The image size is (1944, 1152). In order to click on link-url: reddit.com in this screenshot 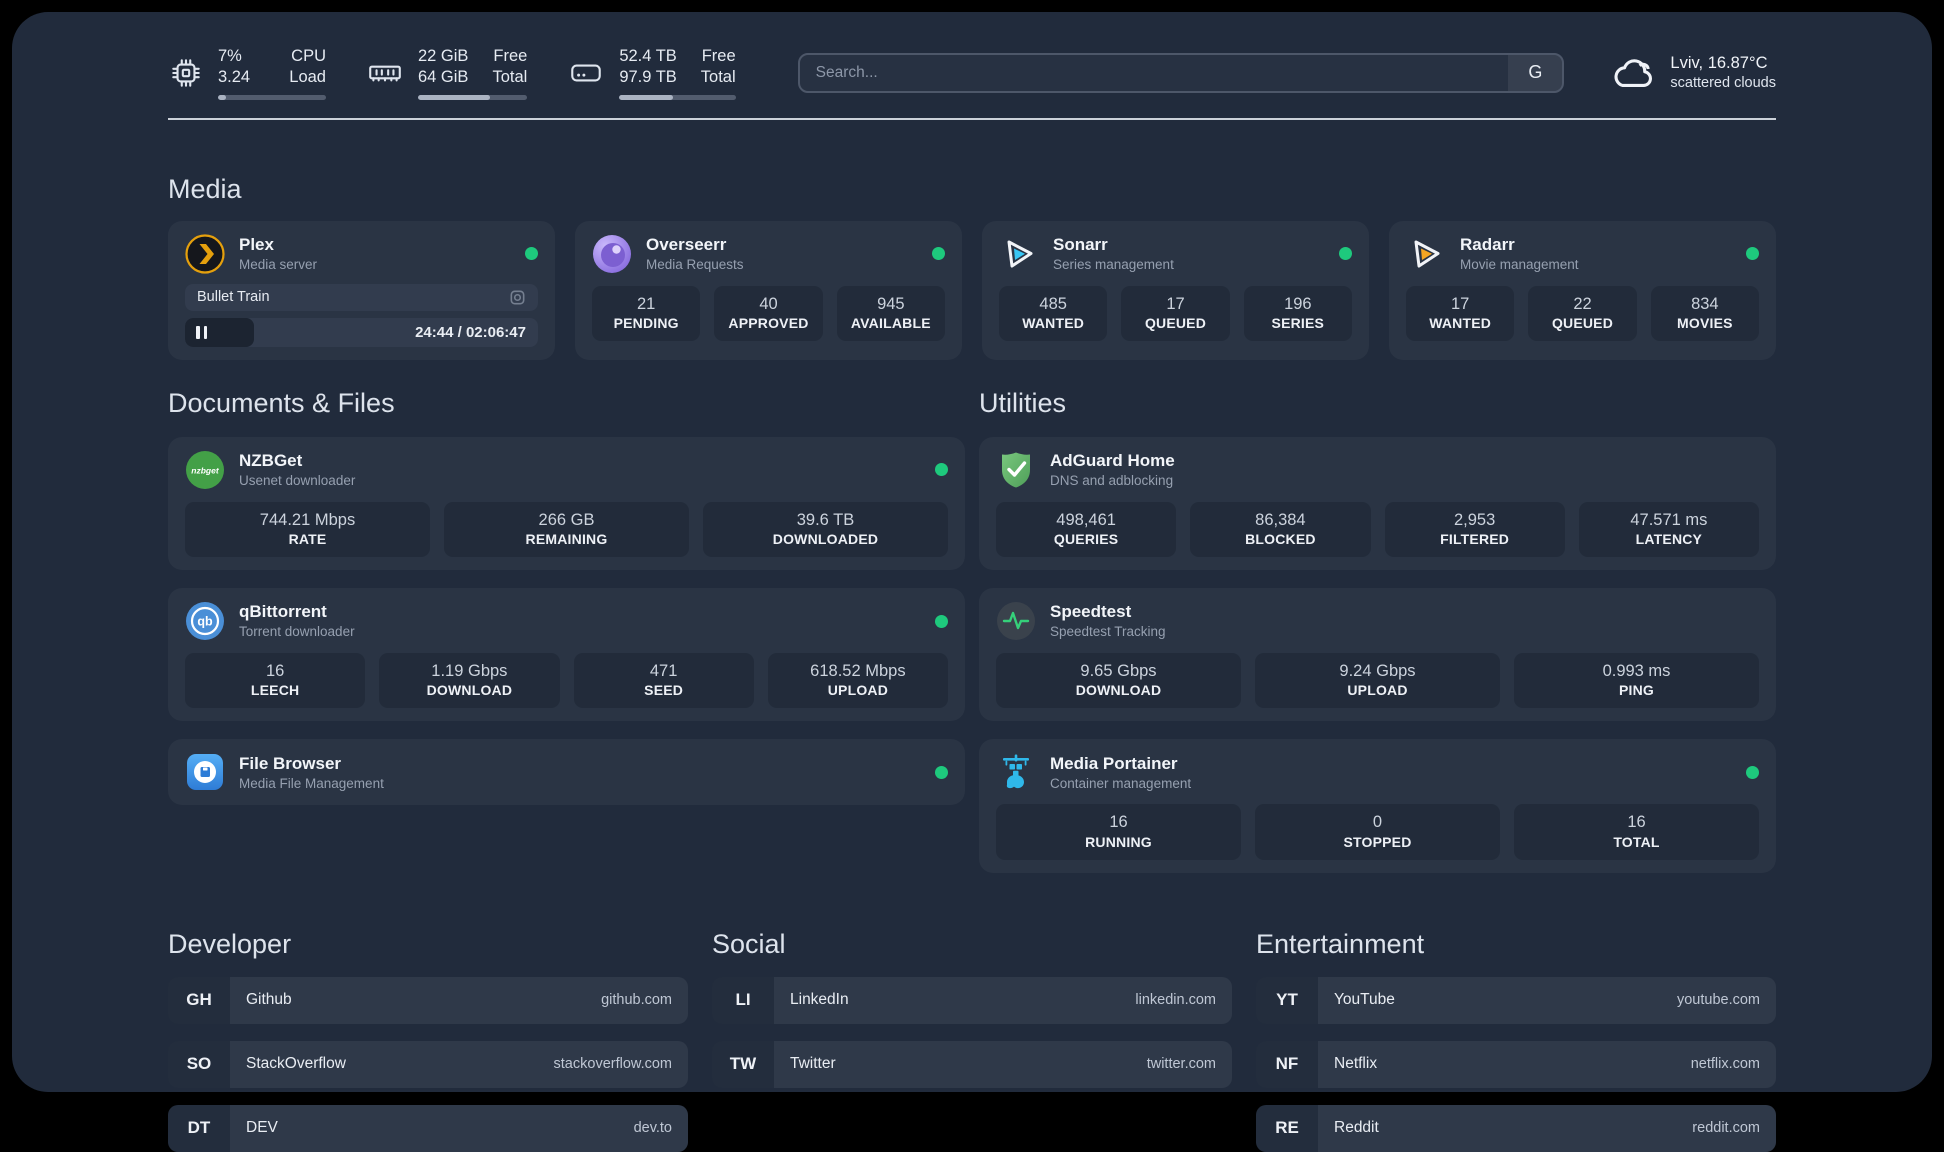, I will do `click(1726, 1128)`.